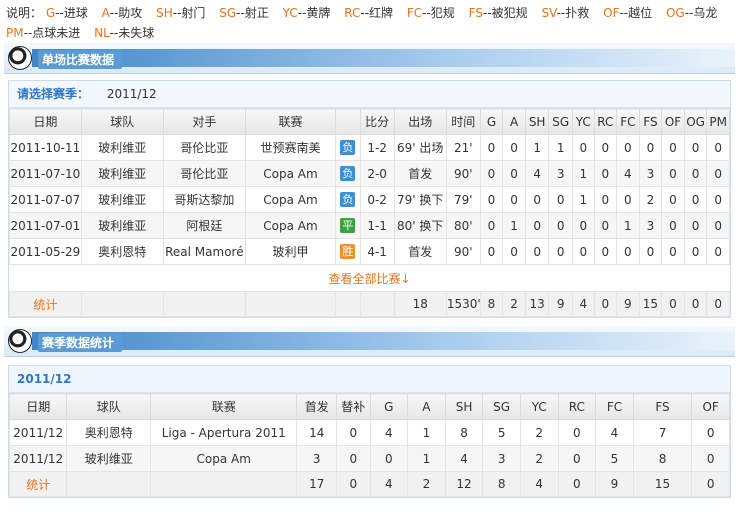 Image resolution: width=739 pixels, height=518 pixels. I want to click on totals-label: 统计, so click(38, 484).